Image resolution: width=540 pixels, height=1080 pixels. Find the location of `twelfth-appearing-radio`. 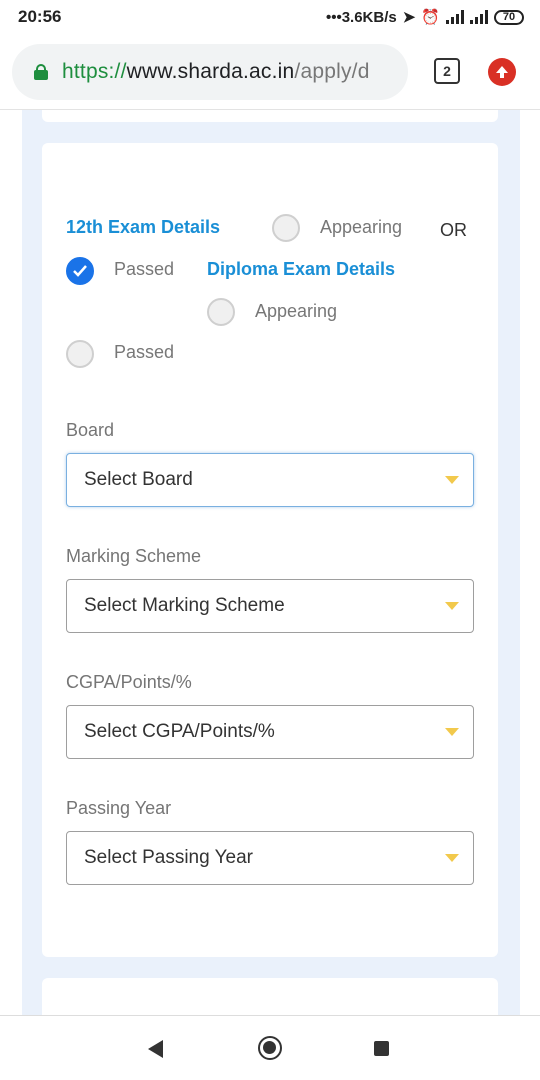

twelfth-appearing-radio is located at coordinates (286, 228).